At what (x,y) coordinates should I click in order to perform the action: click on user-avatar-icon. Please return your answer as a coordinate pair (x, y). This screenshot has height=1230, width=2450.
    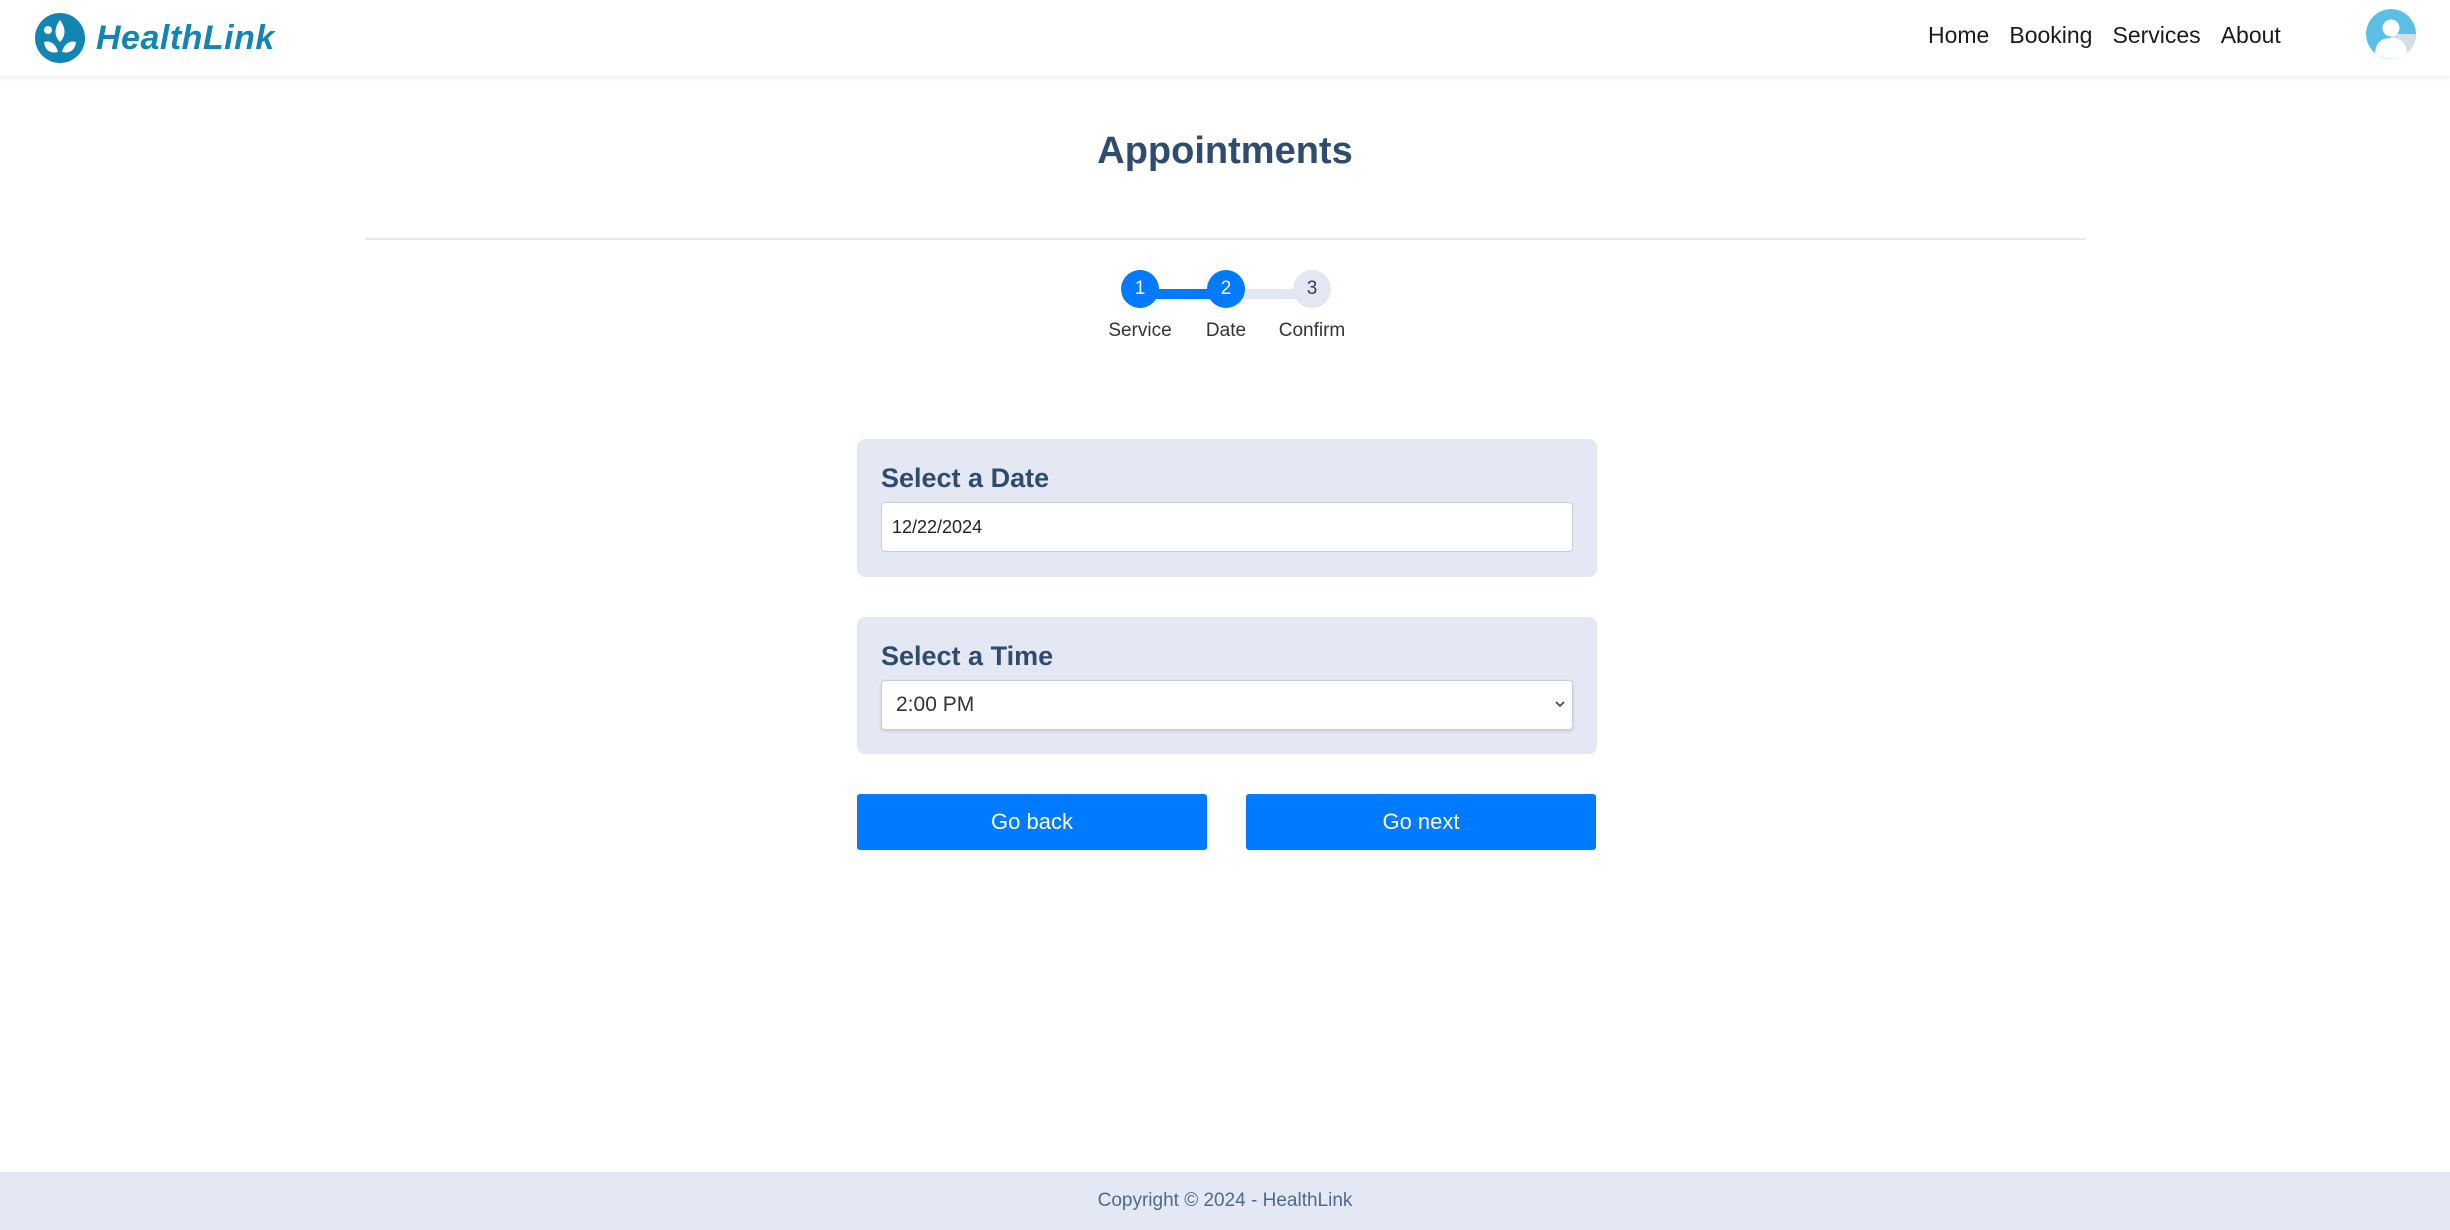
    Looking at the image, I should click on (2391, 34).